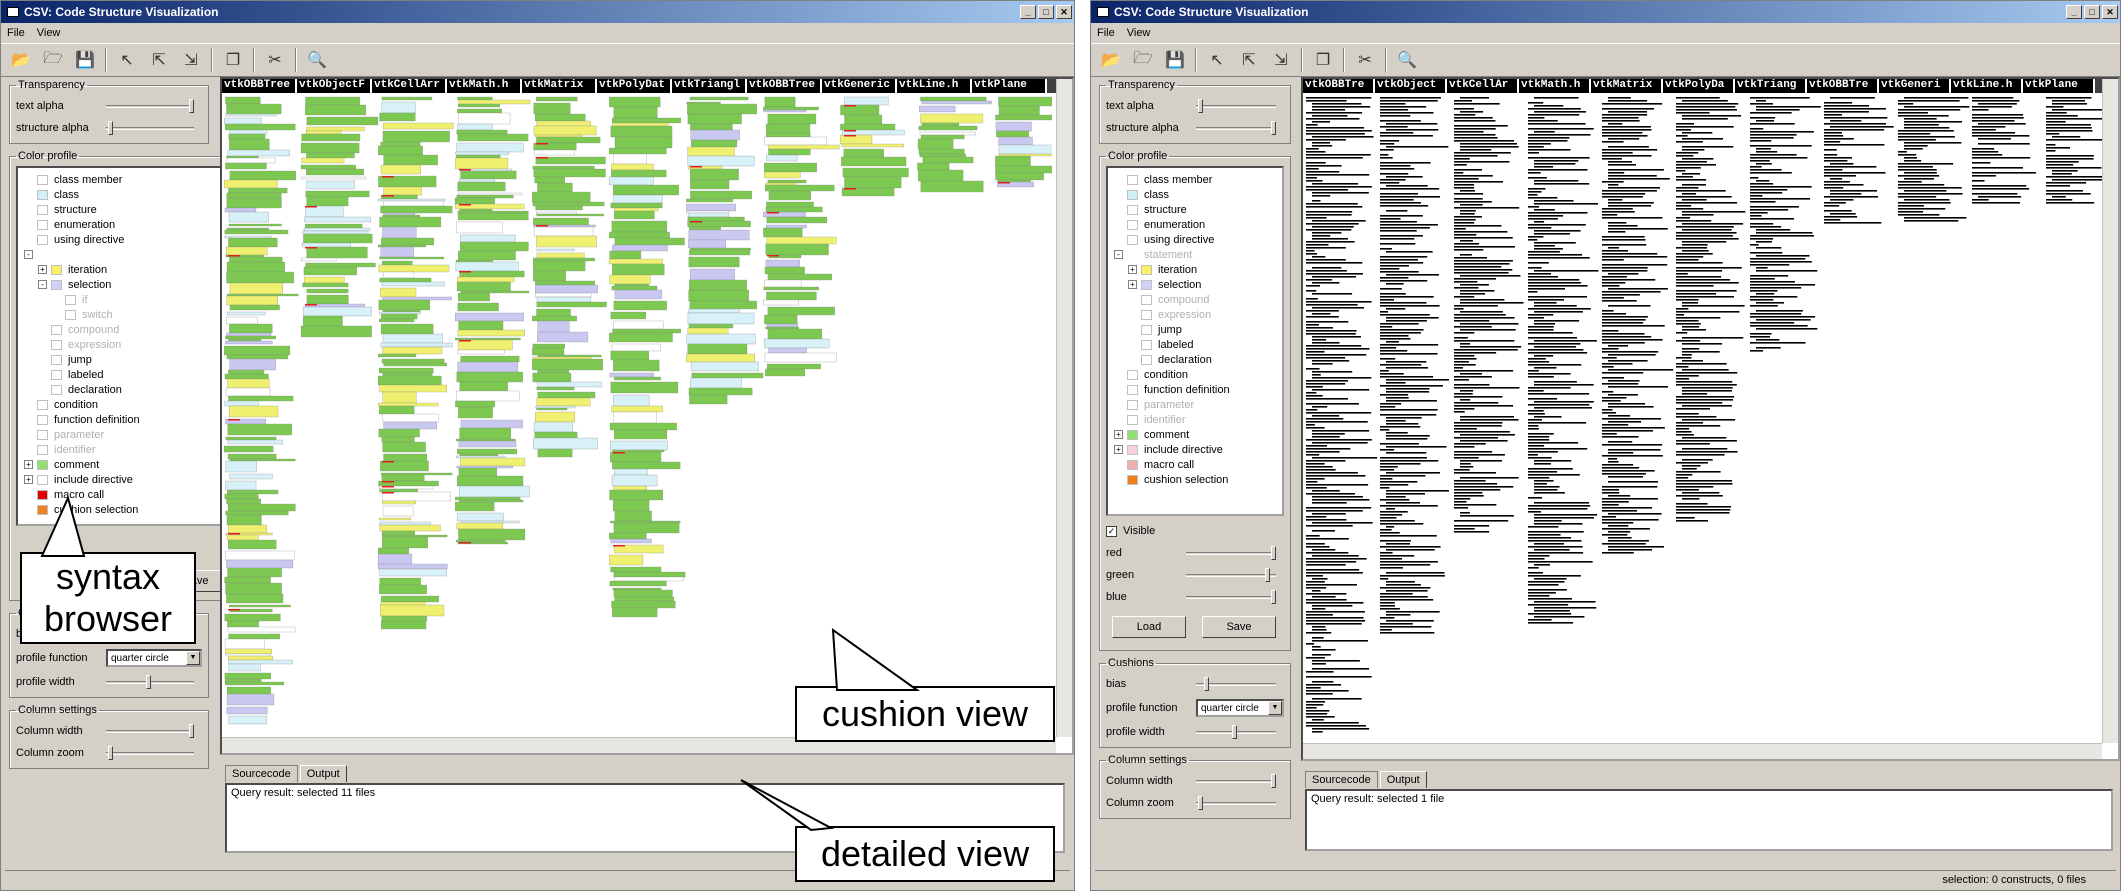  What do you see at coordinates (1195, 239) in the screenshot?
I see `tree-item: using directive` at bounding box center [1195, 239].